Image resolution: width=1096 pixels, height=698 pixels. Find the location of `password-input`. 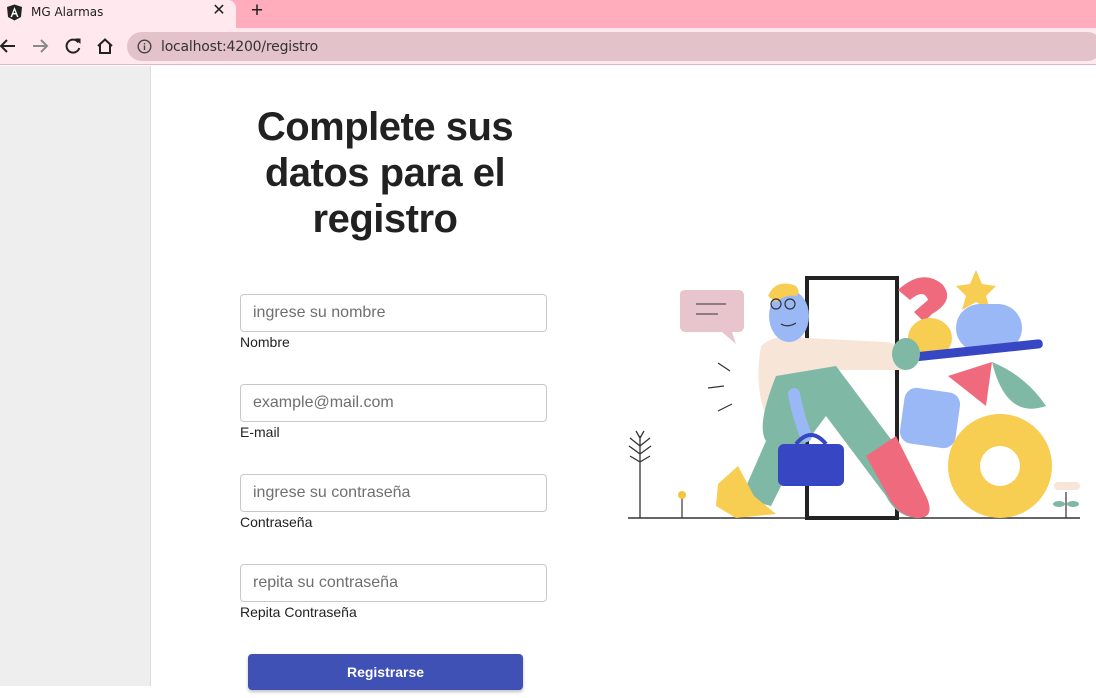

password-input is located at coordinates (393, 493).